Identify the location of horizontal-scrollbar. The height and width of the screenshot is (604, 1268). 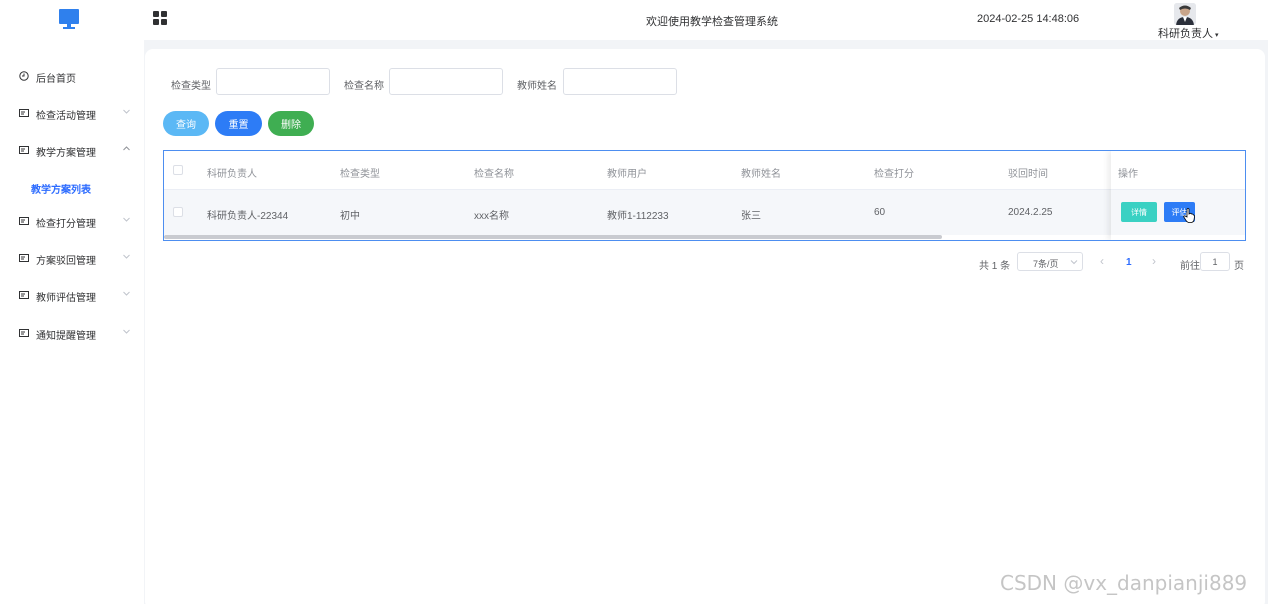
(553, 237).